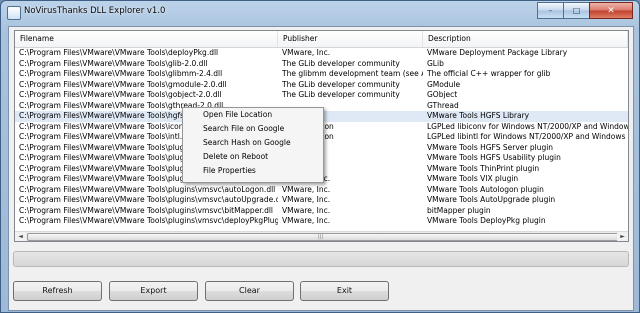 Image resolution: width=640 pixels, height=313 pixels. What do you see at coordinates (485, 189) in the screenshot?
I see `cell-description: VMware Tools Autologon plugin` at bounding box center [485, 189].